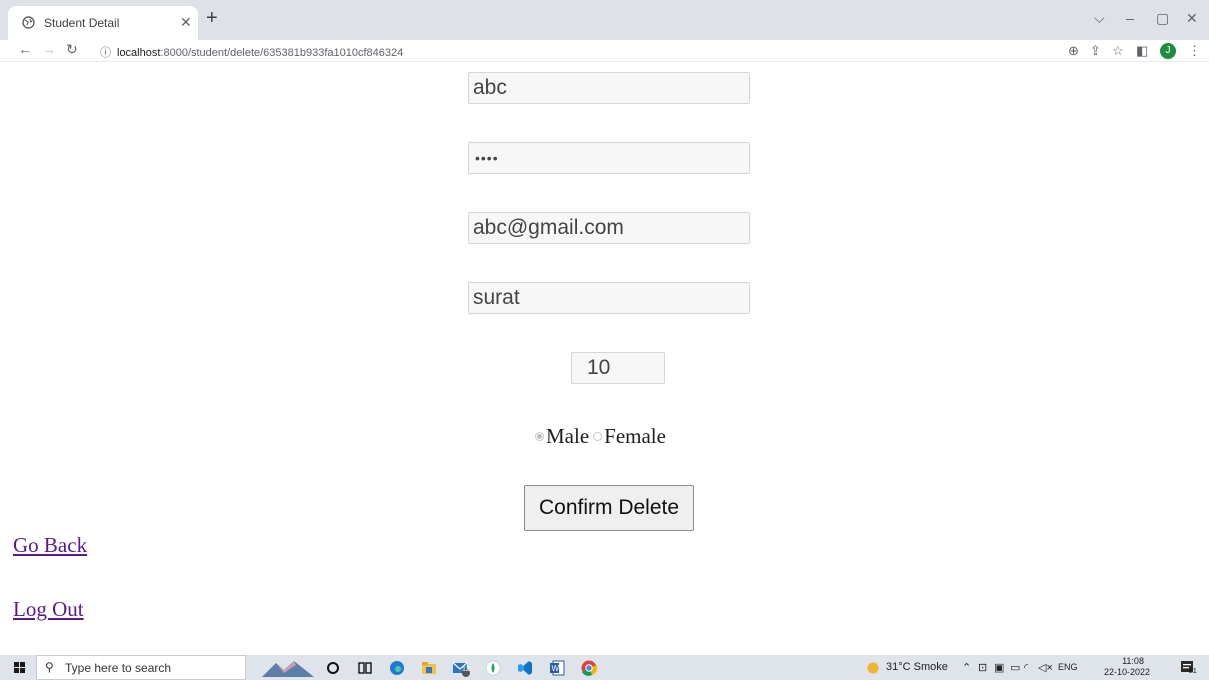 Image resolution: width=1209 pixels, height=680 pixels. What do you see at coordinates (1168, 51) in the screenshot?
I see `profile-avatar: J` at bounding box center [1168, 51].